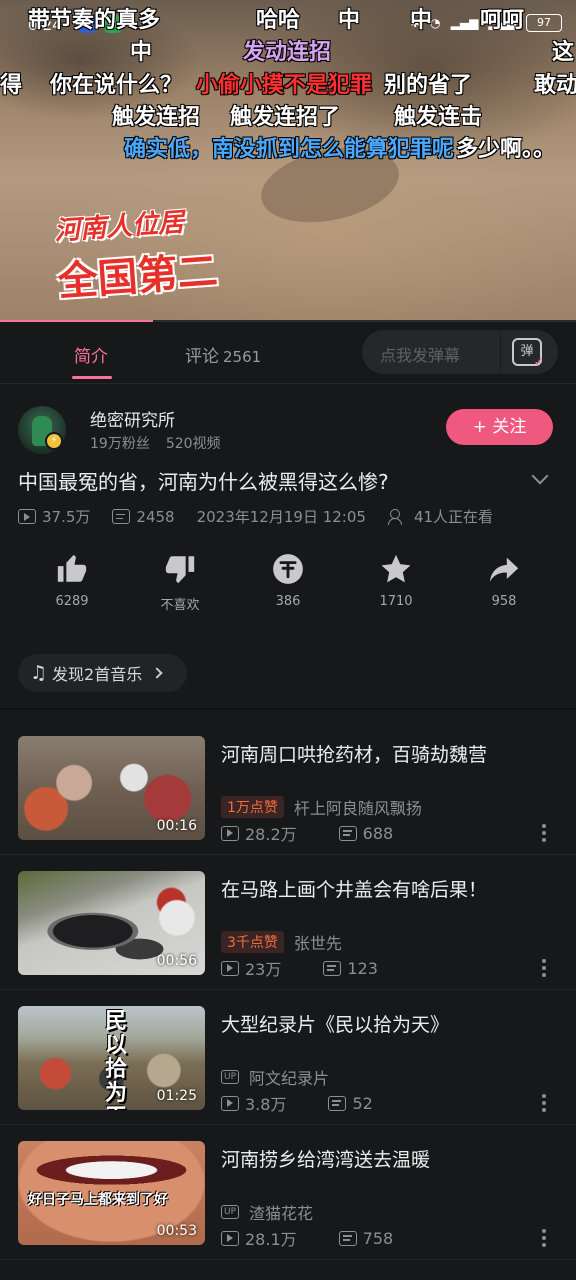  What do you see at coordinates (460, 352) in the screenshot?
I see `danmaku-input: 点我发弹幕 弹 ✓` at bounding box center [460, 352].